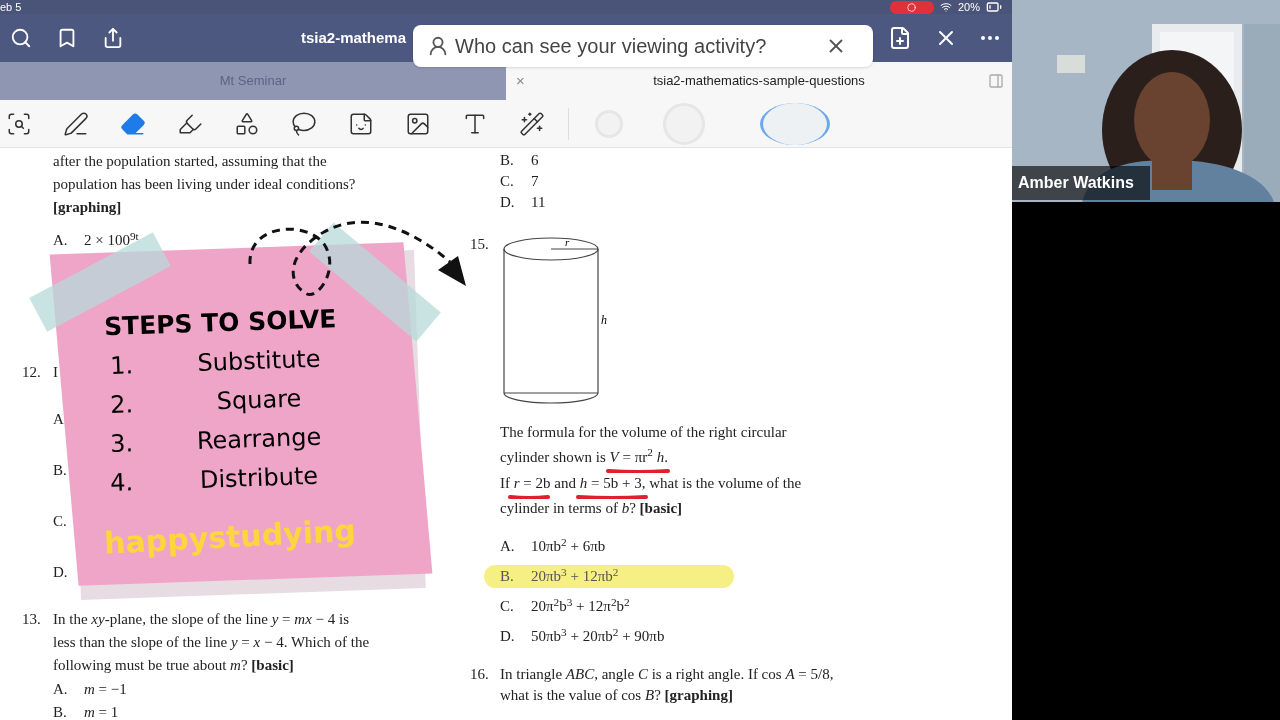 The image size is (1280, 720). What do you see at coordinates (532, 123) in the screenshot?
I see `wand-icon` at bounding box center [532, 123].